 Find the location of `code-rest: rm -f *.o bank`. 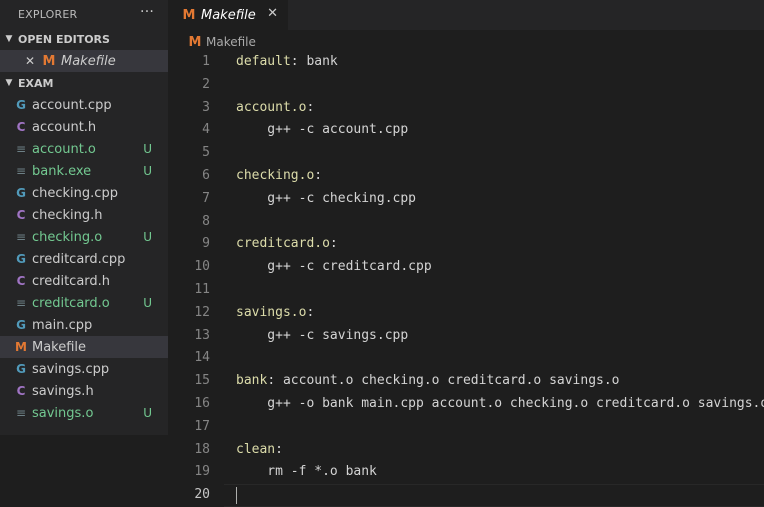

code-rest: rm -f *.o bank is located at coordinates (306, 472).